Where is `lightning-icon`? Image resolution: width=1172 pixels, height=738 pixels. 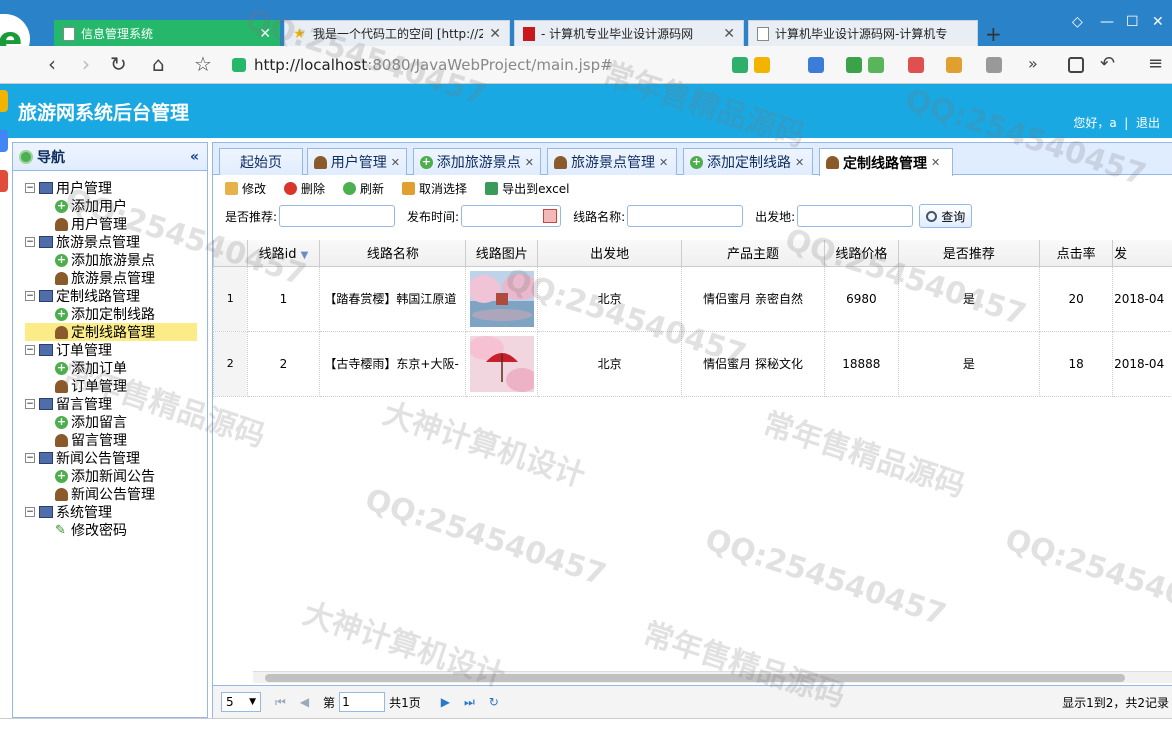
lightning-icon is located at coordinates (762, 65).